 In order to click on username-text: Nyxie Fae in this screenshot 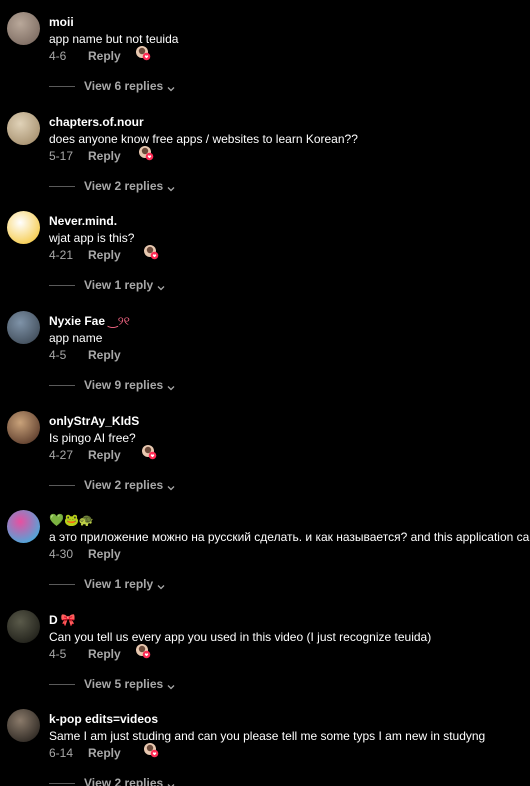, I will do `click(77, 321)`.